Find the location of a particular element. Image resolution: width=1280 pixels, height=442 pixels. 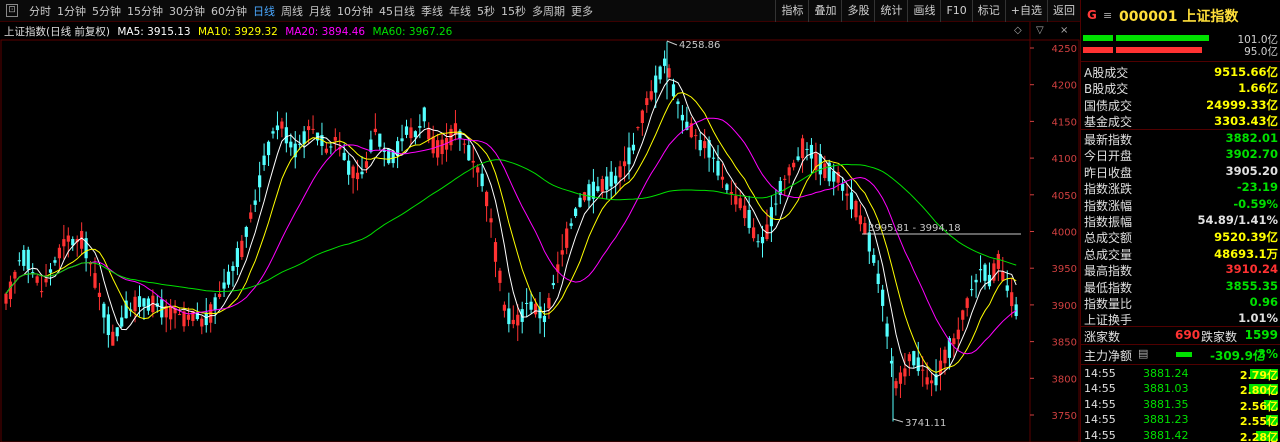

tab-period-daily: 日线 is located at coordinates (264, 11).